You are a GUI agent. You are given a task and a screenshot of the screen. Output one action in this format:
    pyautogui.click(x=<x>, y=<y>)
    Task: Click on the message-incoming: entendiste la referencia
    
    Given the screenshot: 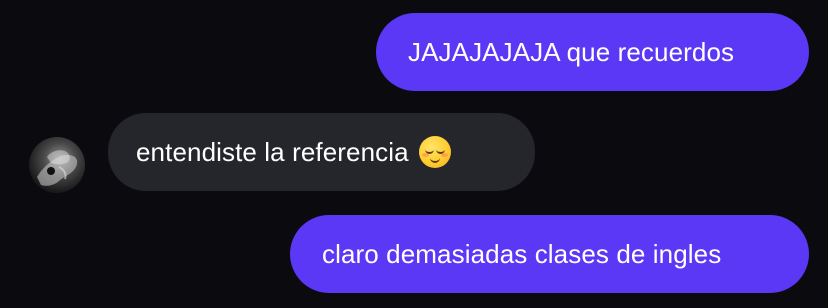 What is the action you would take?
    pyautogui.click(x=321, y=152)
    